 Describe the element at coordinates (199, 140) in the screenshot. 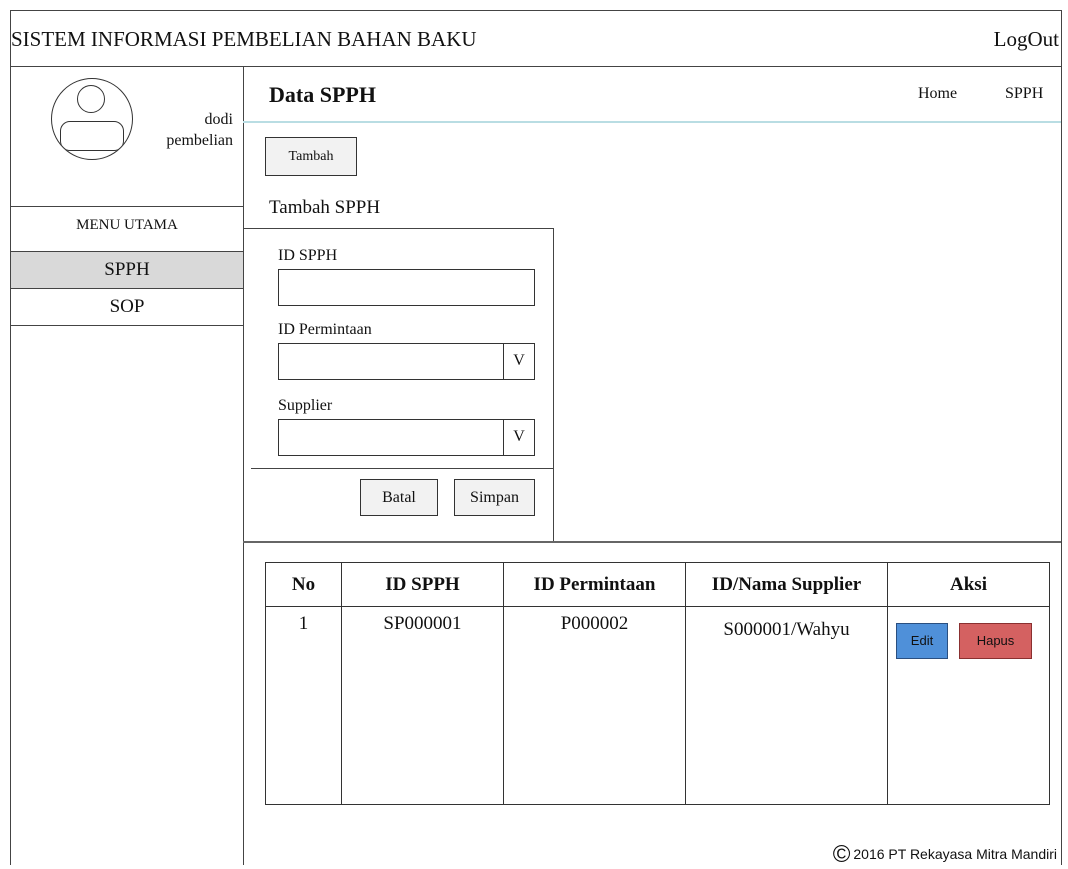

I see `user-role: pembelian` at that location.